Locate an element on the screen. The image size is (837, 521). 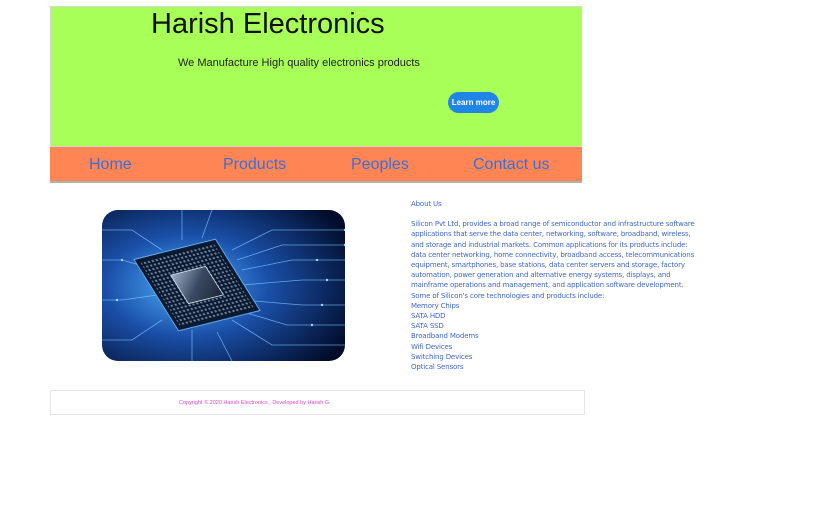
nav-contact-us: Contact us is located at coordinates (511, 164).